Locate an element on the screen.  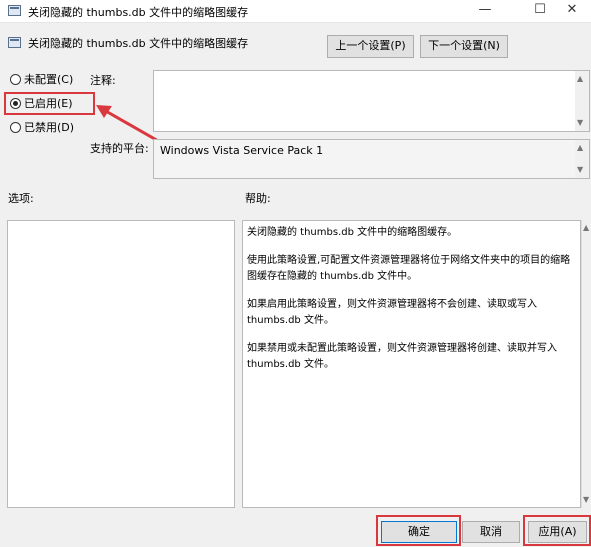
ok-highlight-box is located at coordinates (418, 530).